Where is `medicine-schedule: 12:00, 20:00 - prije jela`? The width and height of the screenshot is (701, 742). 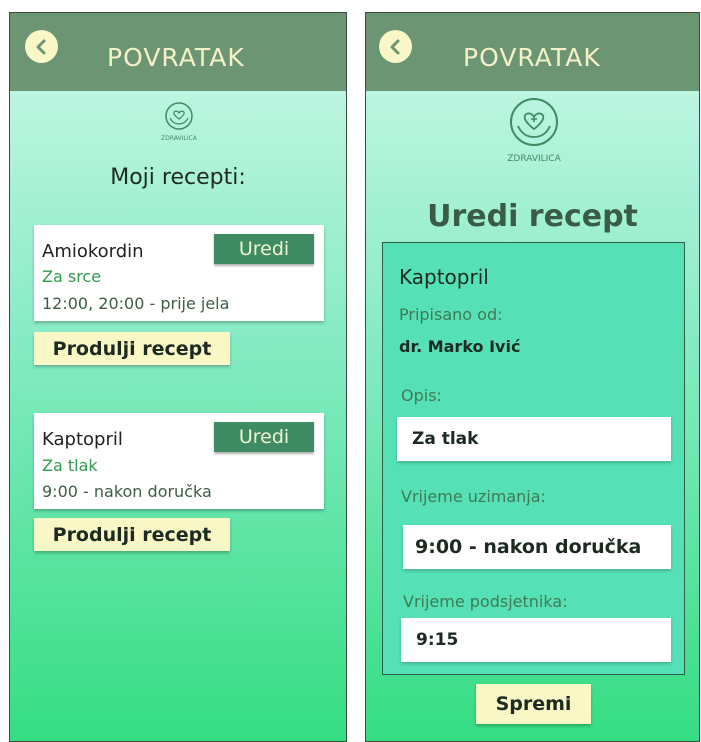
medicine-schedule: 12:00, 20:00 - prije jela is located at coordinates (136, 303).